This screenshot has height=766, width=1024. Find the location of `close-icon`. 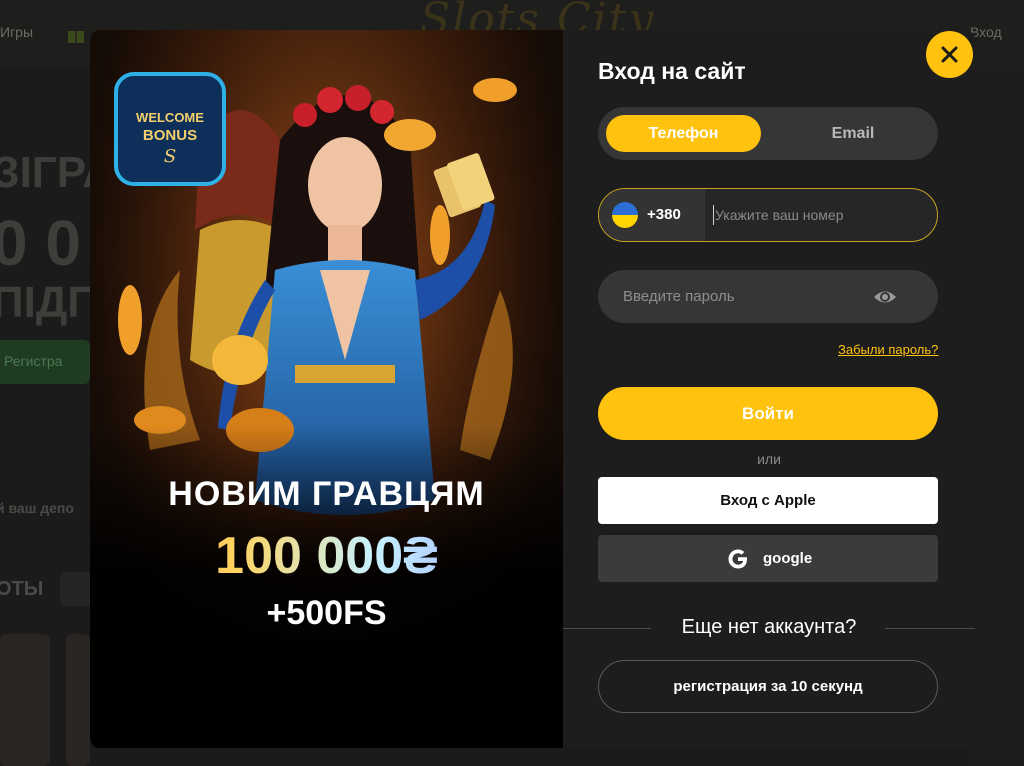

close-icon is located at coordinates (949, 54).